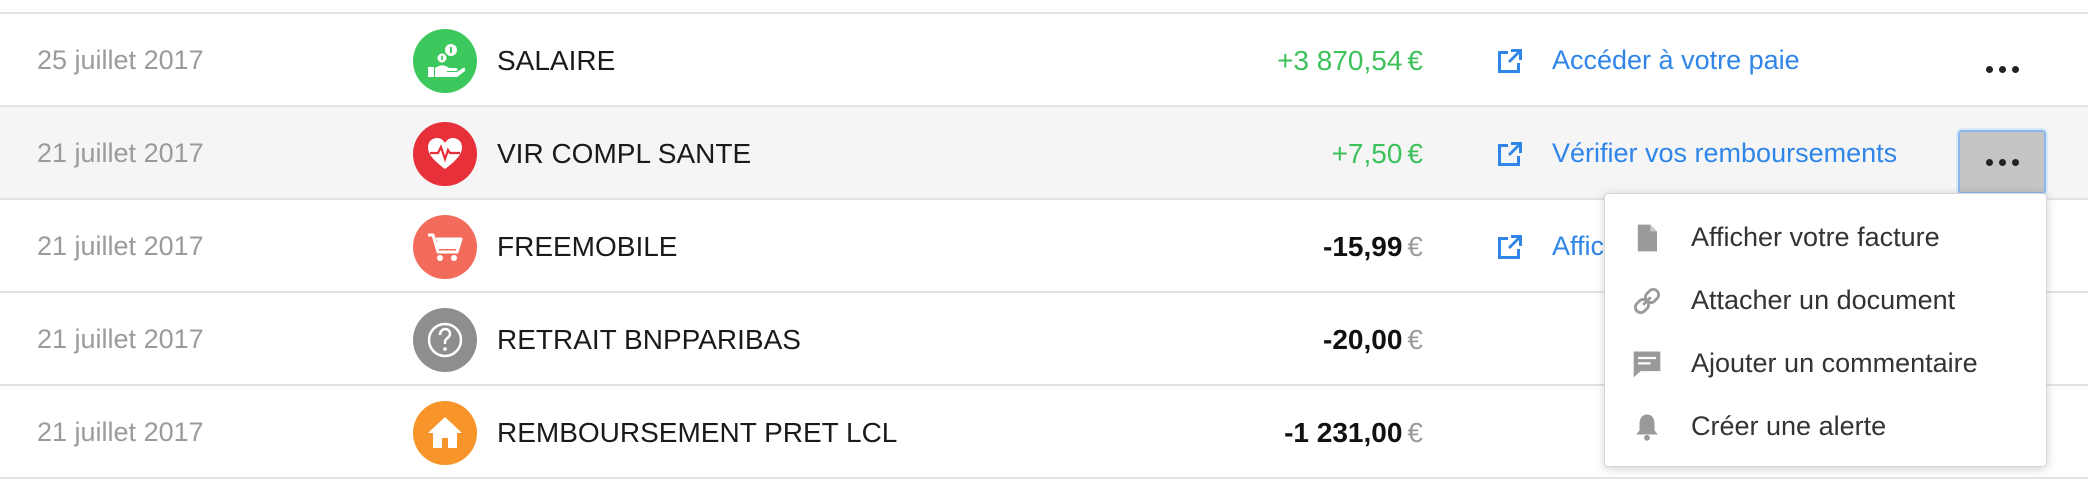 The height and width of the screenshot is (480, 2088). What do you see at coordinates (1647, 301) in the screenshot?
I see `link-icon` at bounding box center [1647, 301].